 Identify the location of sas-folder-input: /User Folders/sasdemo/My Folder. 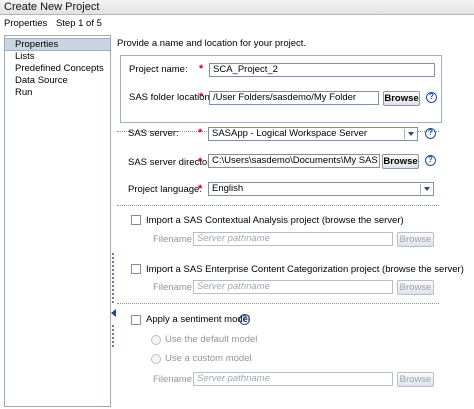
(294, 98).